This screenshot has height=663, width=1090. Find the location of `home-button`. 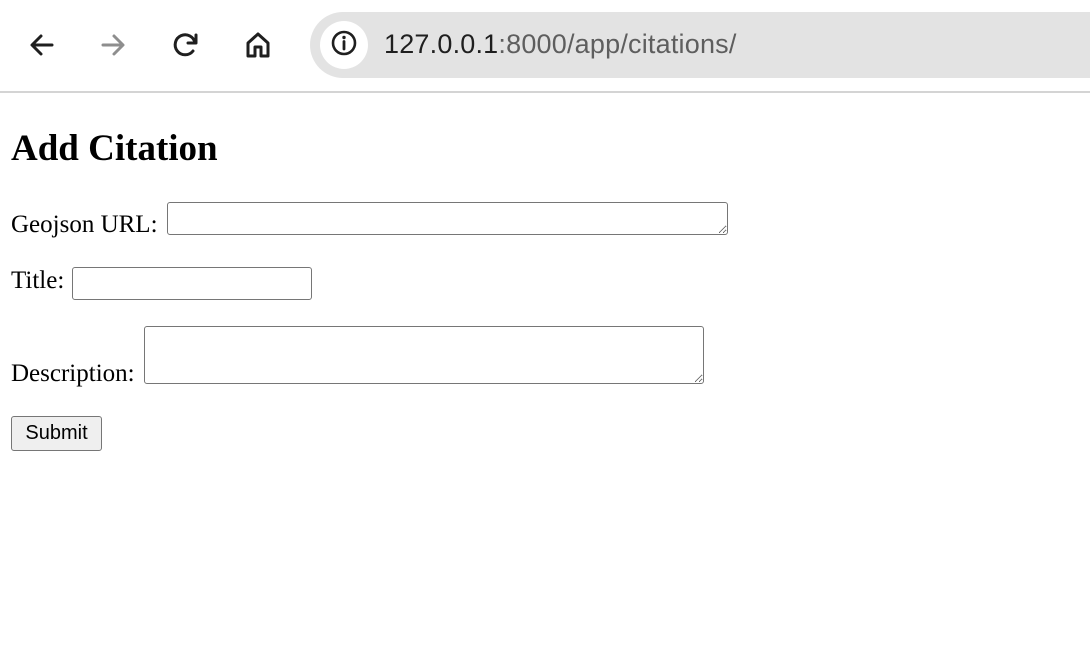

home-button is located at coordinates (258, 45).